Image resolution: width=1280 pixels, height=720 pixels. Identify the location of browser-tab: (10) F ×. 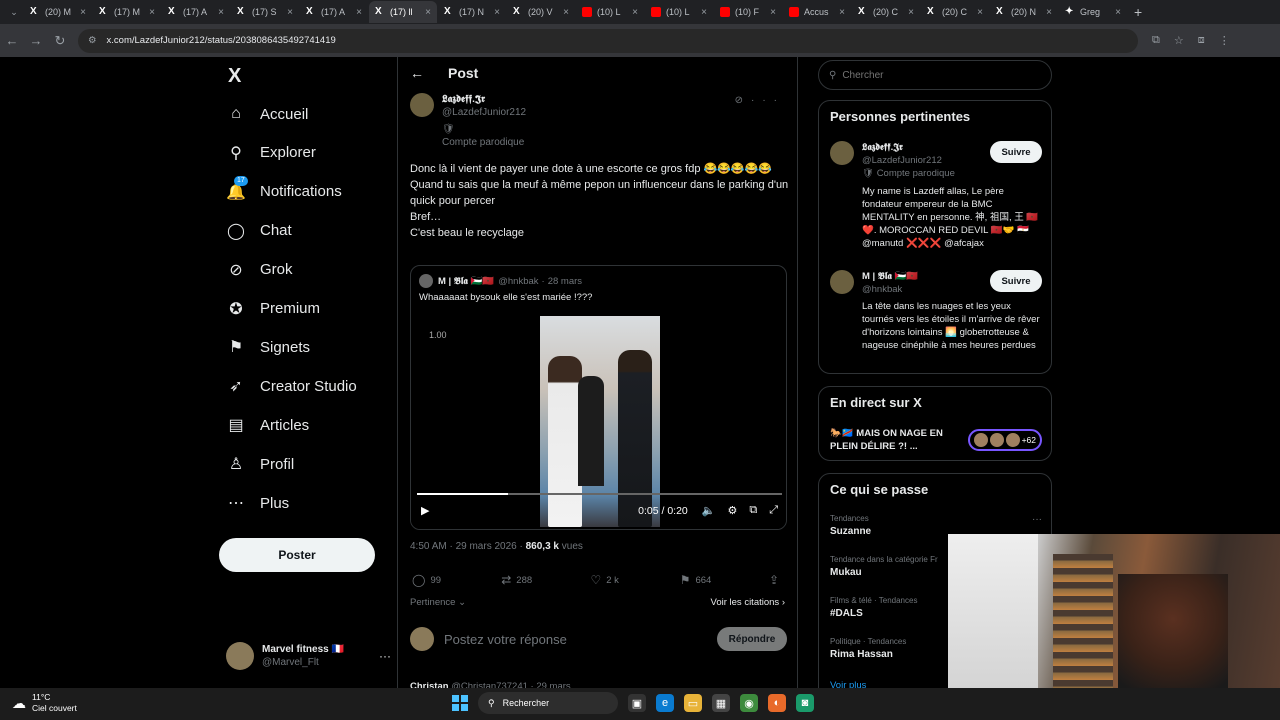
(748, 12).